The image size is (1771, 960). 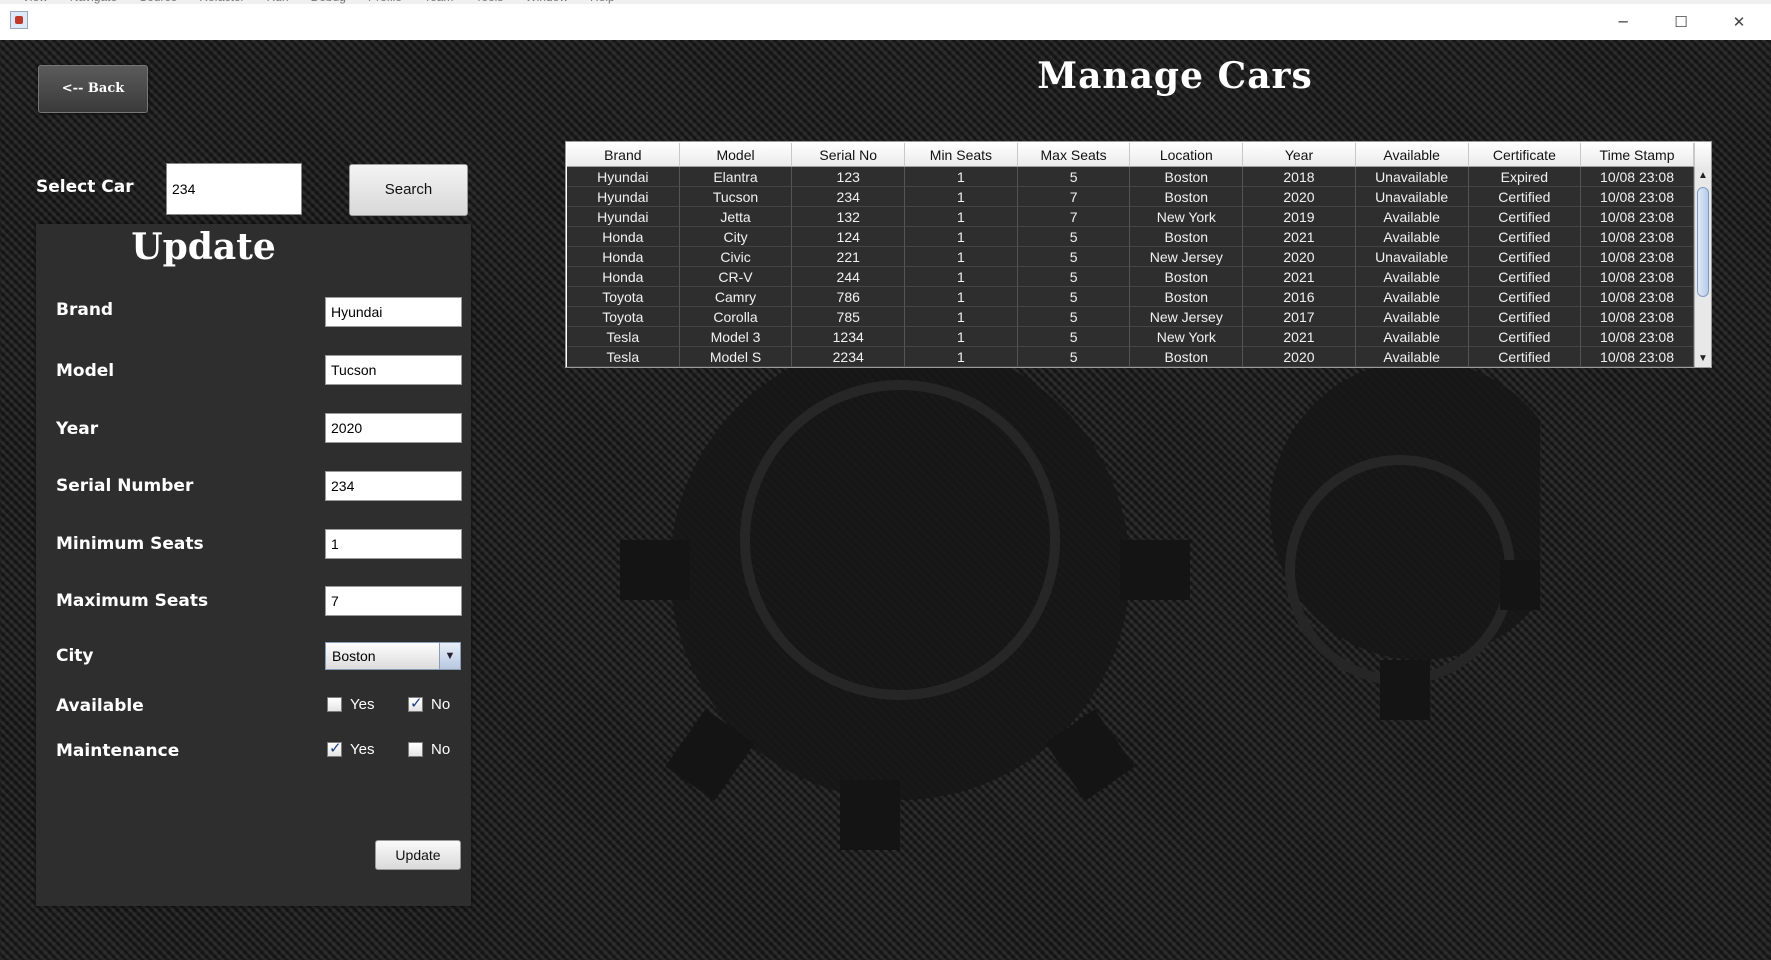 What do you see at coordinates (441, 704) in the screenshot?
I see `available-no-label: No` at bounding box center [441, 704].